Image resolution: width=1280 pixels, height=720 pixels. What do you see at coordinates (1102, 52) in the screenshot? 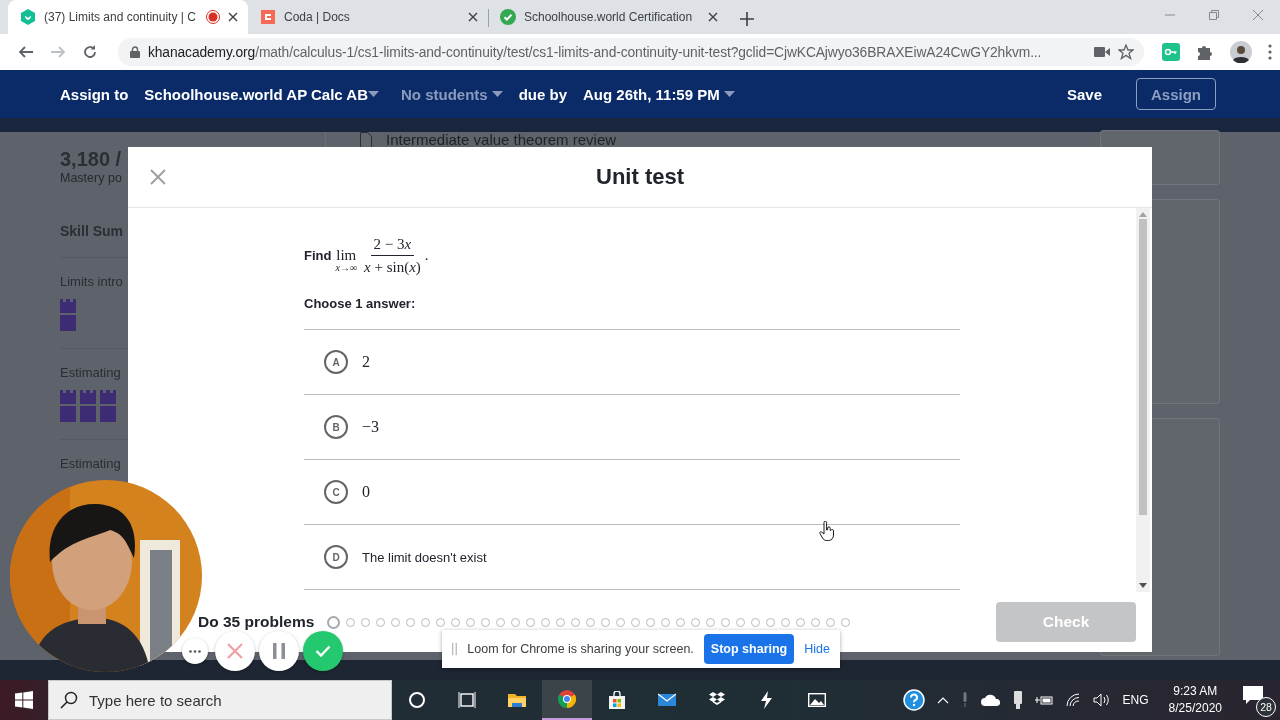
I see `video-camera-icon` at bounding box center [1102, 52].